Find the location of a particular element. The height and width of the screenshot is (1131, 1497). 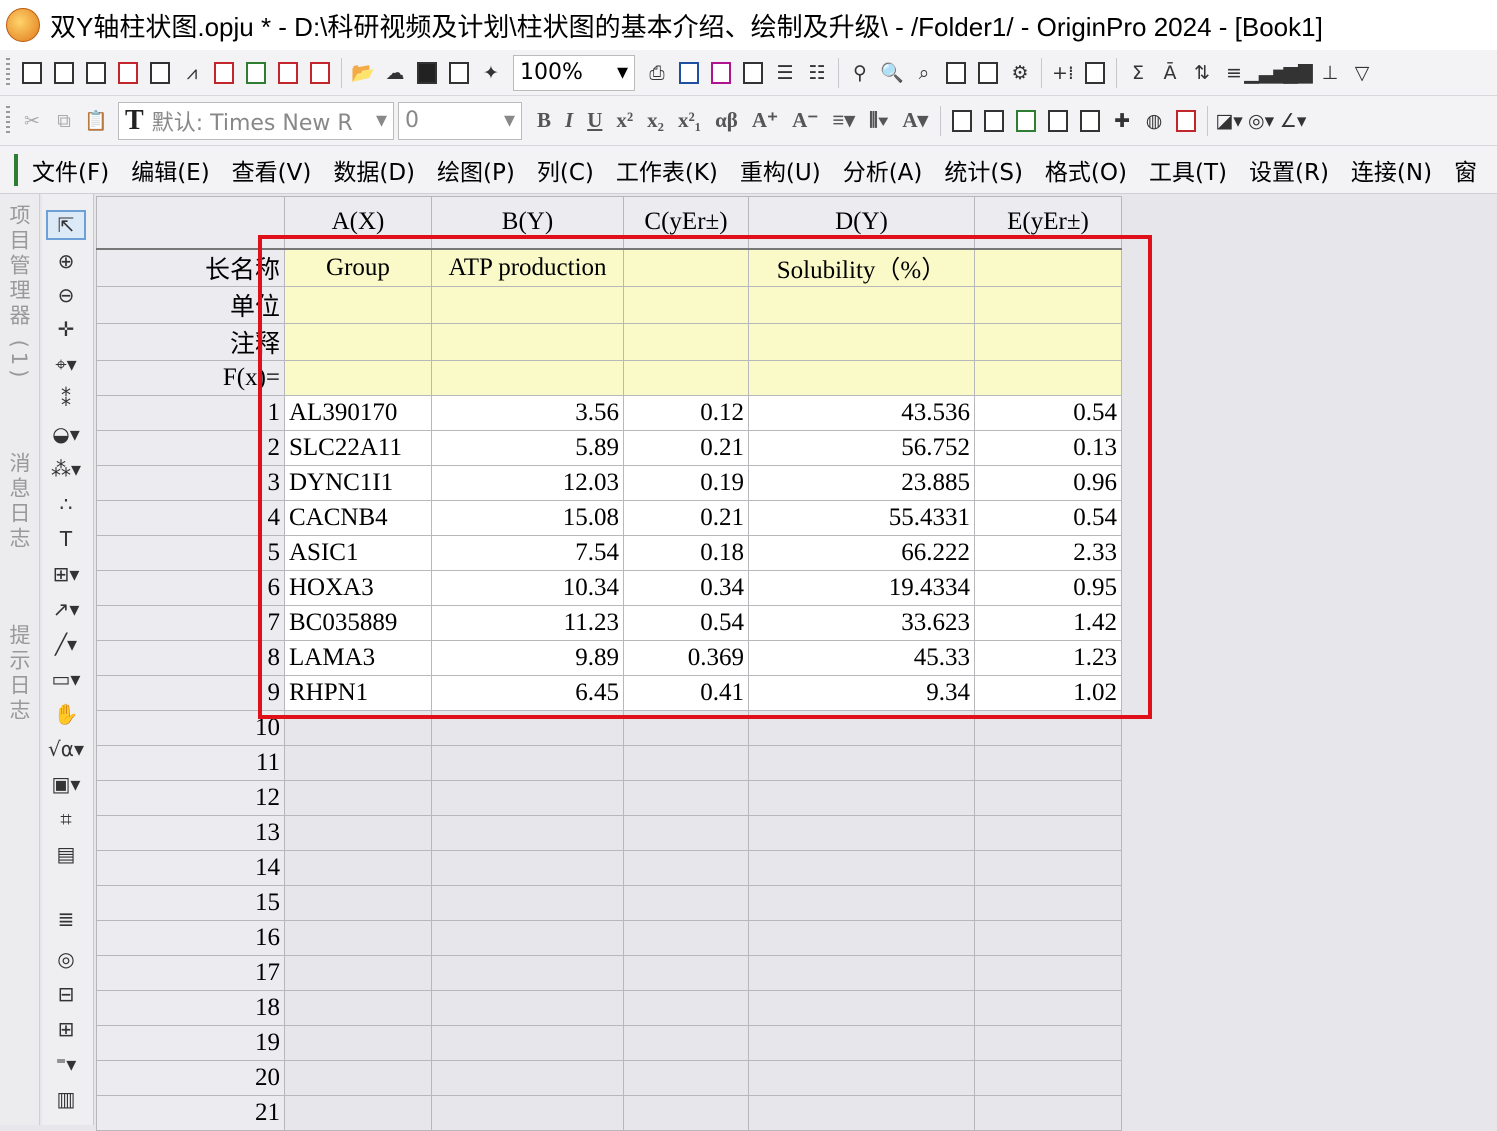

draw-data-icon: ⁂▾ is located at coordinates (66, 469).